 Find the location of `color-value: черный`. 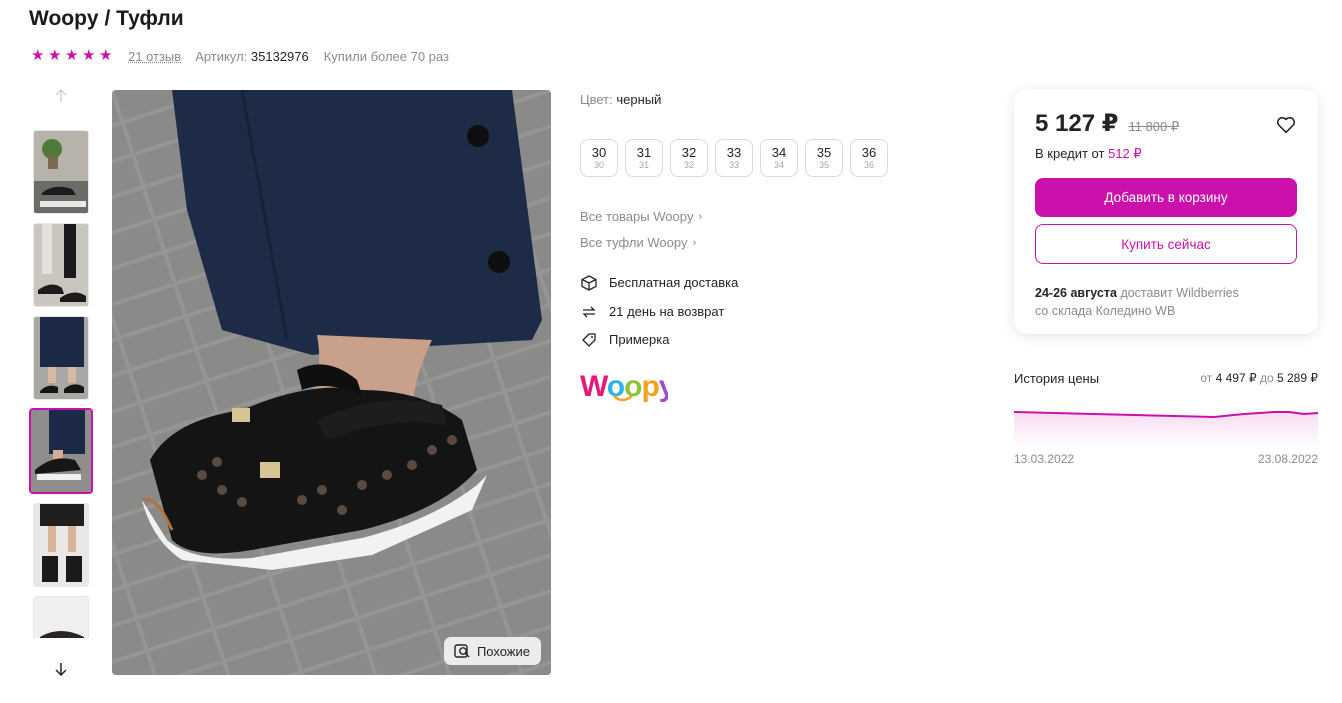

color-value: черный is located at coordinates (639, 99).